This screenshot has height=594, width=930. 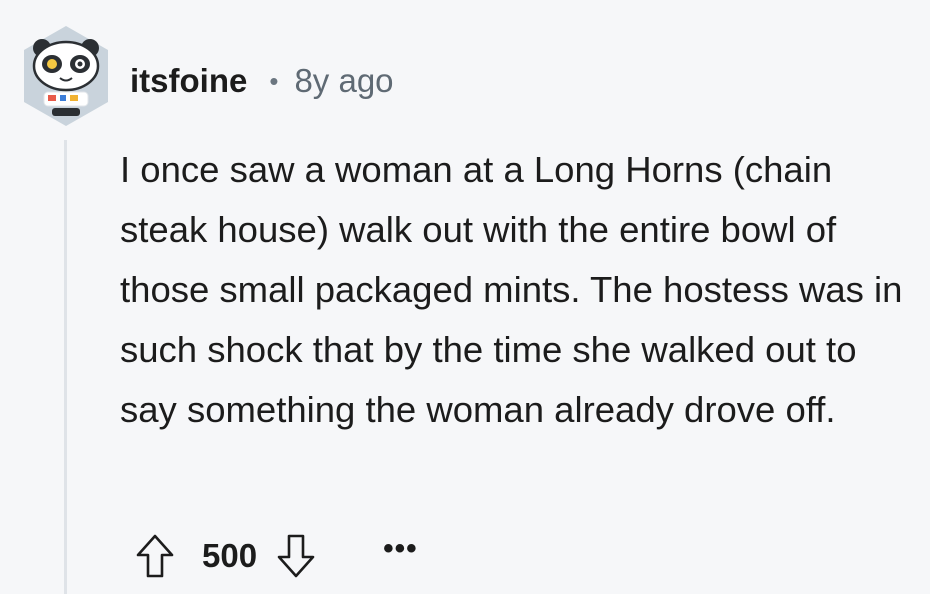 What do you see at coordinates (400, 556) in the screenshot?
I see `more-options-button: •••` at bounding box center [400, 556].